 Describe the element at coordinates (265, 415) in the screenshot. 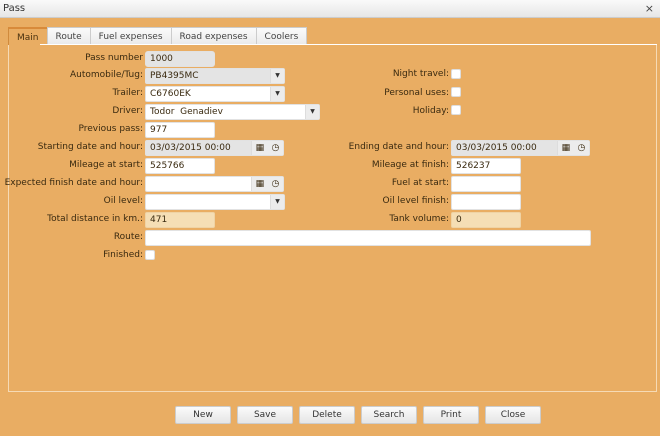

I see `save-button: Save` at that location.